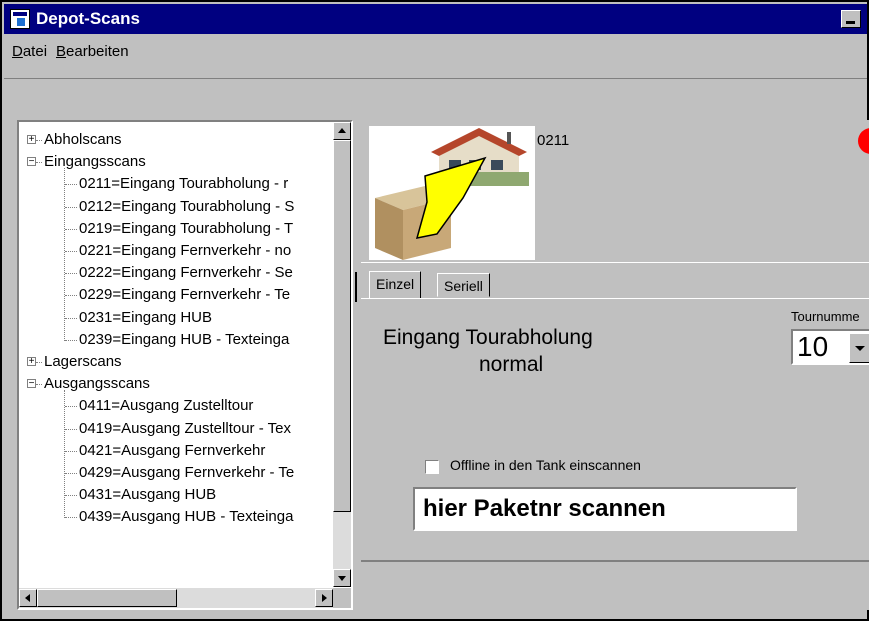 The height and width of the screenshot is (621, 869). I want to click on package-number-input, so click(605, 509).